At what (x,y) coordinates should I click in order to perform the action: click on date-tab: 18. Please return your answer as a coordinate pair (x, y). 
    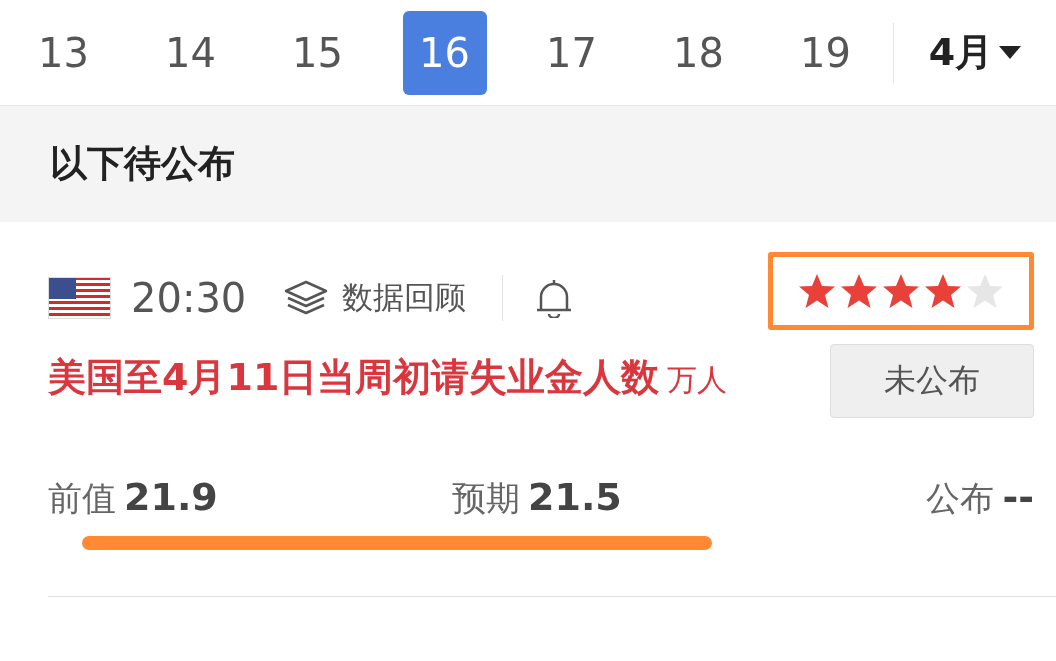
    Looking at the image, I should click on (698, 52).